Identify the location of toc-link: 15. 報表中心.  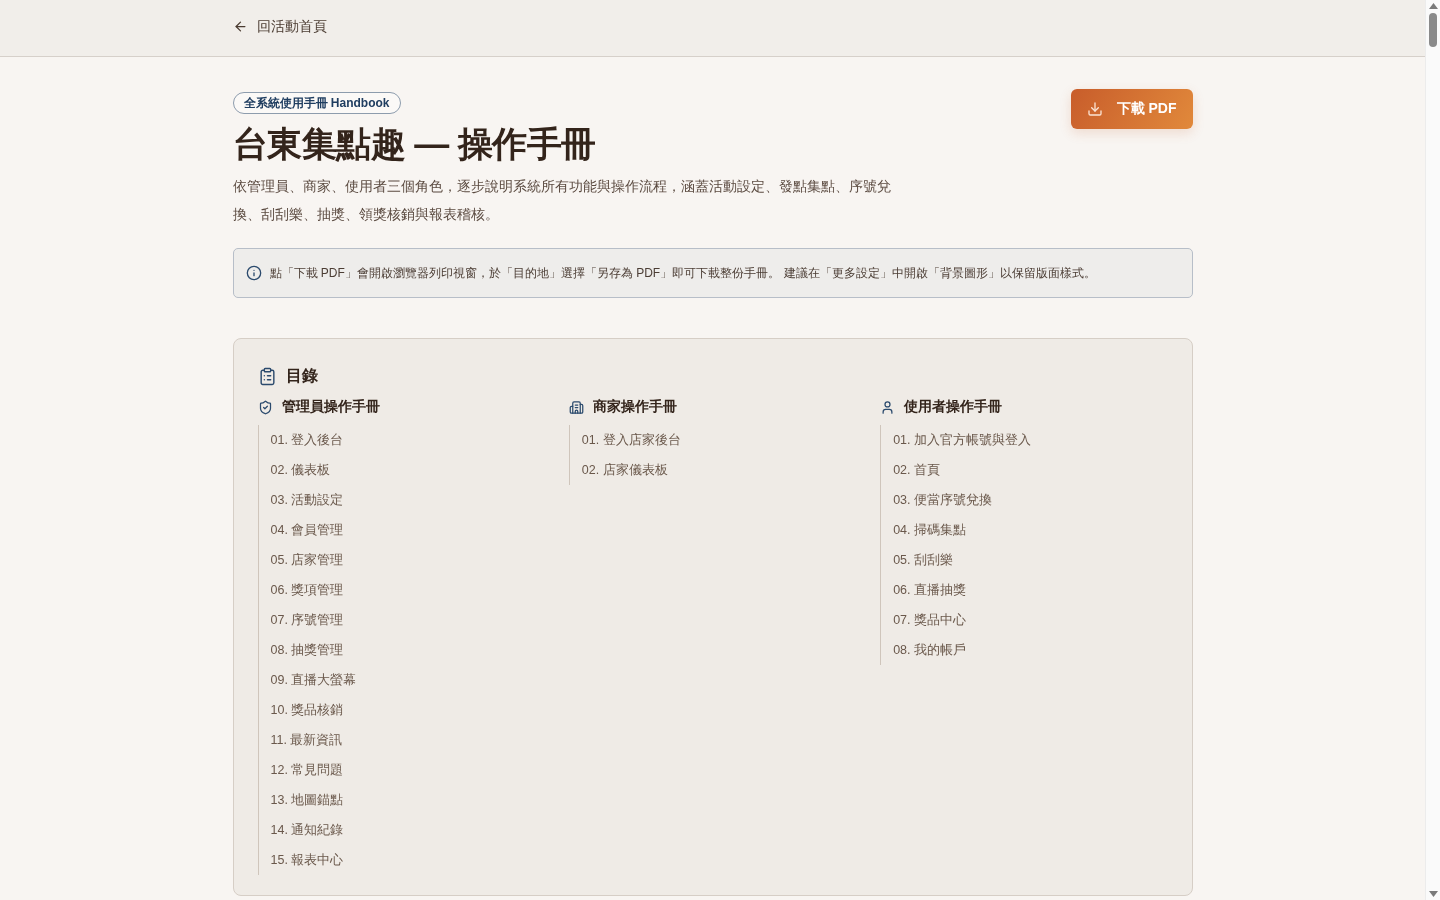
(307, 860).